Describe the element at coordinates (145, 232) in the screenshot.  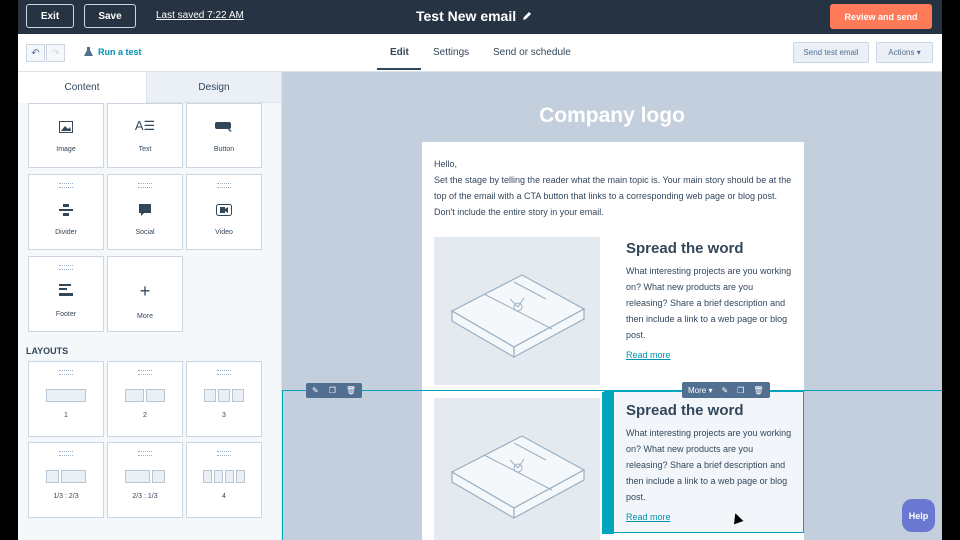
I see `module-label: Social` at that location.